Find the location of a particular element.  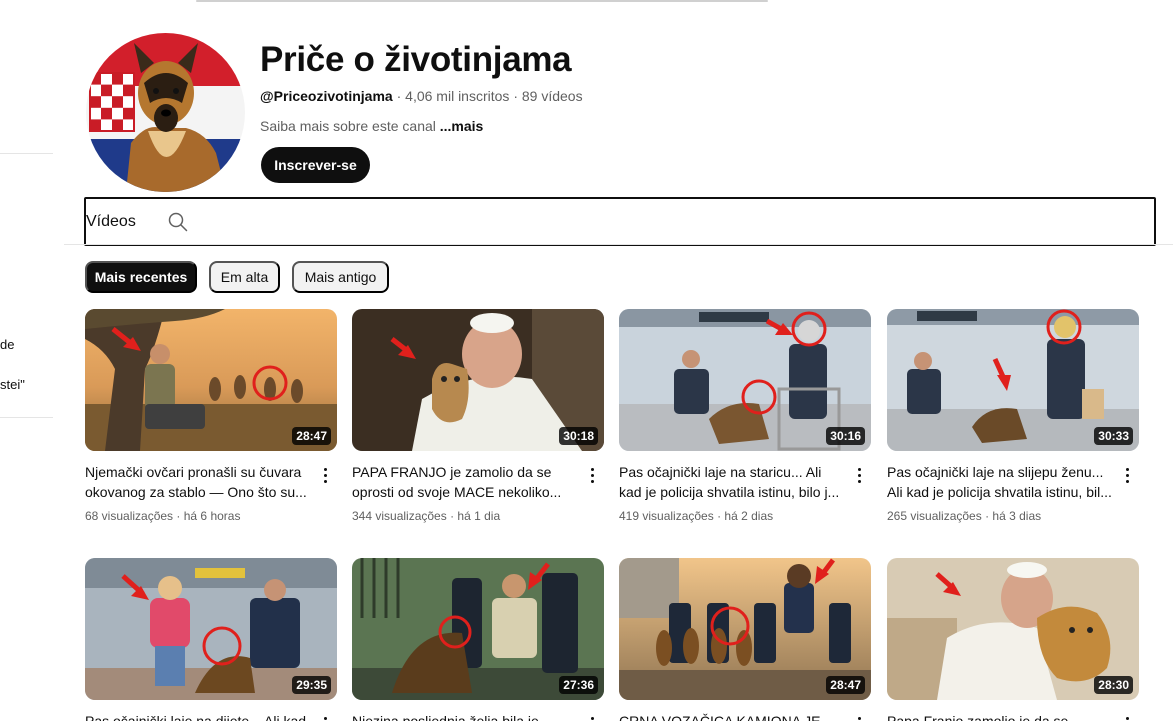

upload-age: há 2 dias is located at coordinates (749, 516).